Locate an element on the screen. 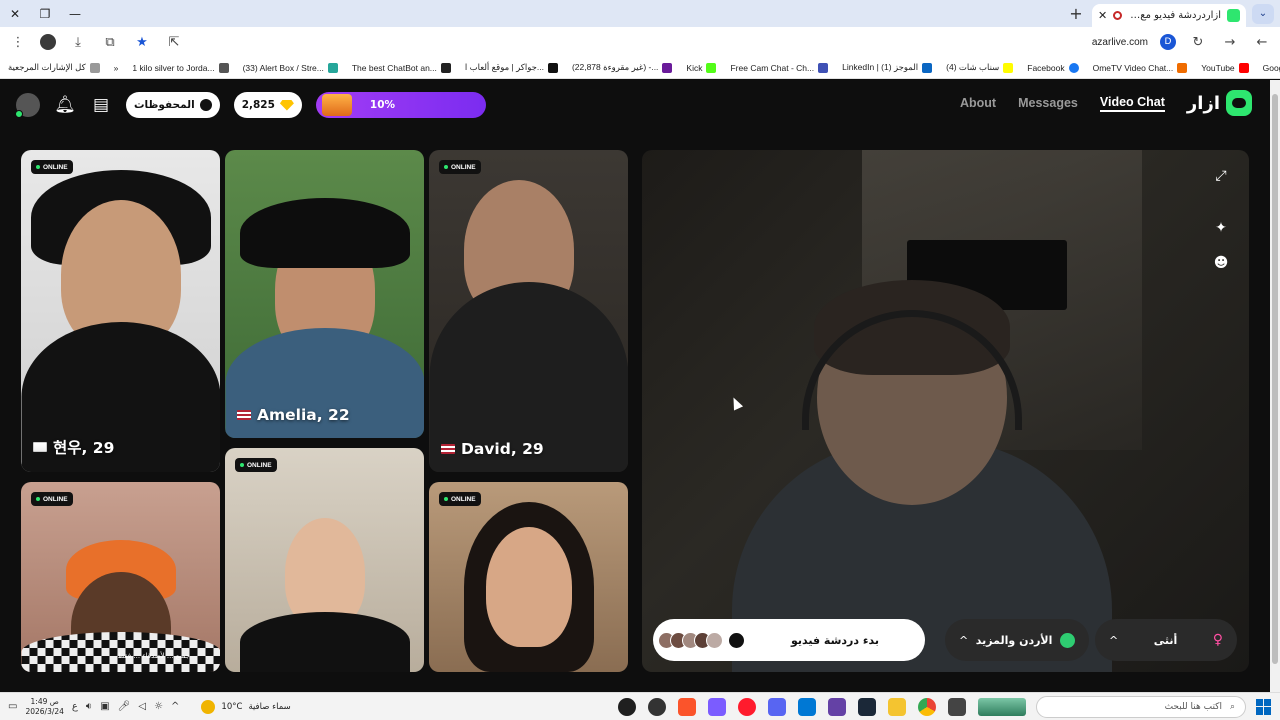 This screenshot has width=1280, height=720. recording-icon is located at coordinates (1118, 15).